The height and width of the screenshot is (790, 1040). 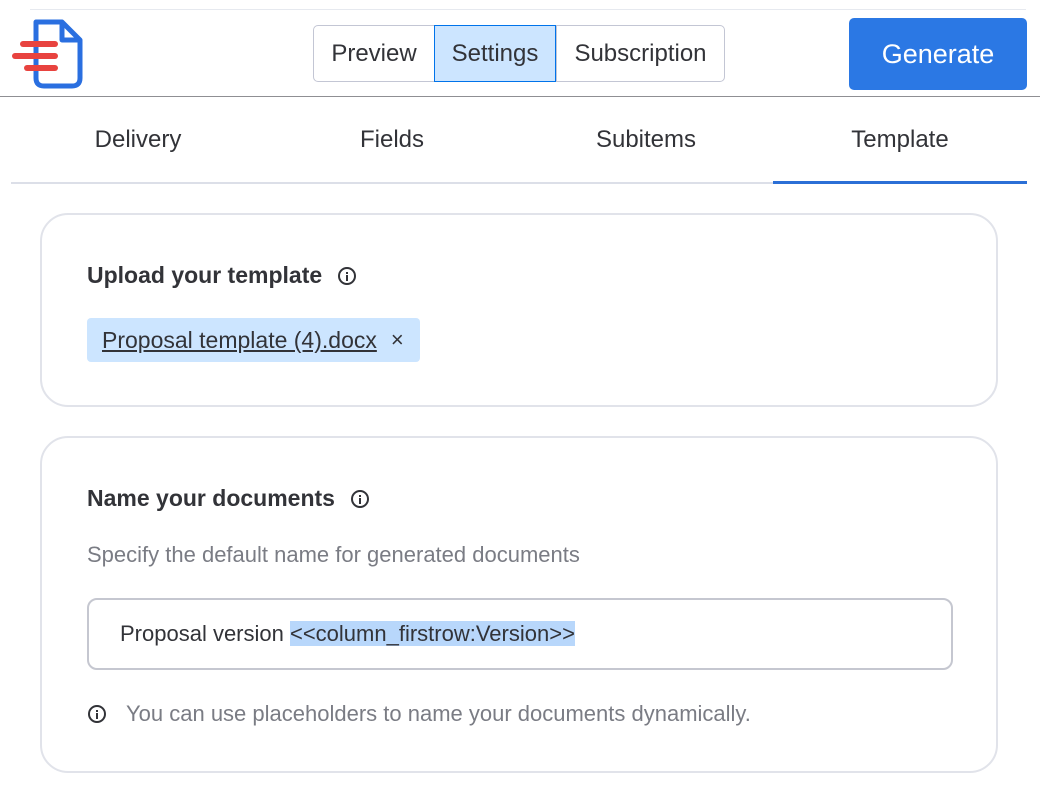 I want to click on settings-tabs: Delivery Fields Subitems Template, so click(x=519, y=141).